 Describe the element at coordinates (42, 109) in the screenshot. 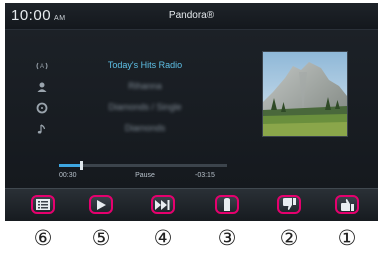

I see `disc-icon` at that location.